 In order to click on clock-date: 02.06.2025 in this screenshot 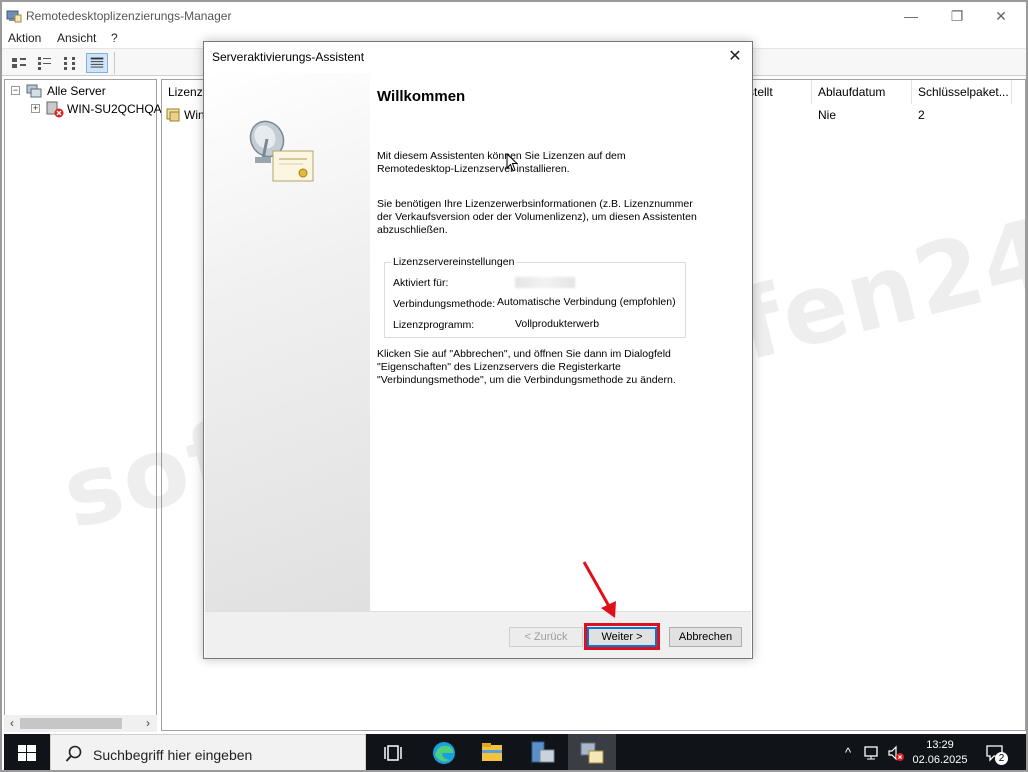, I will do `click(940, 760)`.